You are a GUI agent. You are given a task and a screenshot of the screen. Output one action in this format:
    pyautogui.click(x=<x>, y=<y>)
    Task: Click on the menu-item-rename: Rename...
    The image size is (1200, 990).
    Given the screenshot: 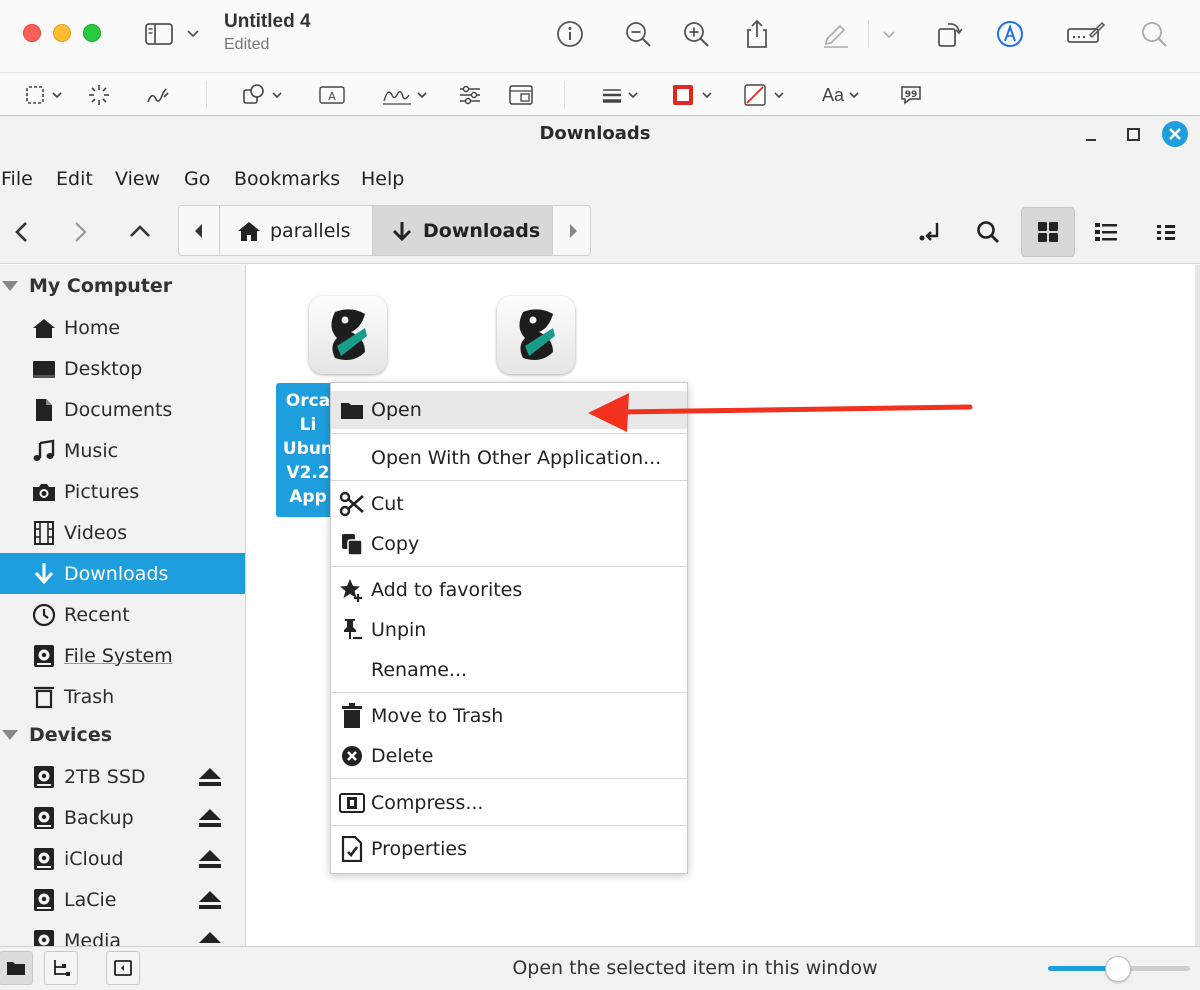 What is the action you would take?
    pyautogui.click(x=509, y=670)
    